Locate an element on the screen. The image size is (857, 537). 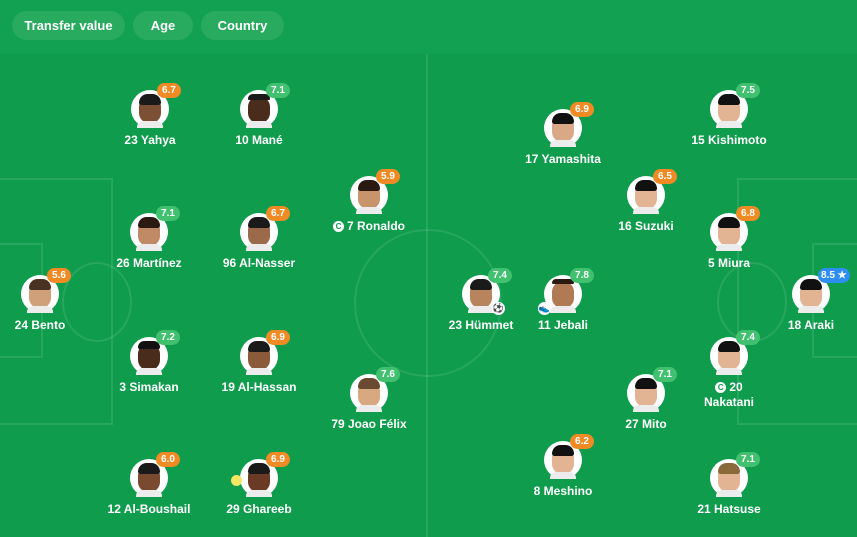
yellow-card-icon is located at coordinates (236, 480).